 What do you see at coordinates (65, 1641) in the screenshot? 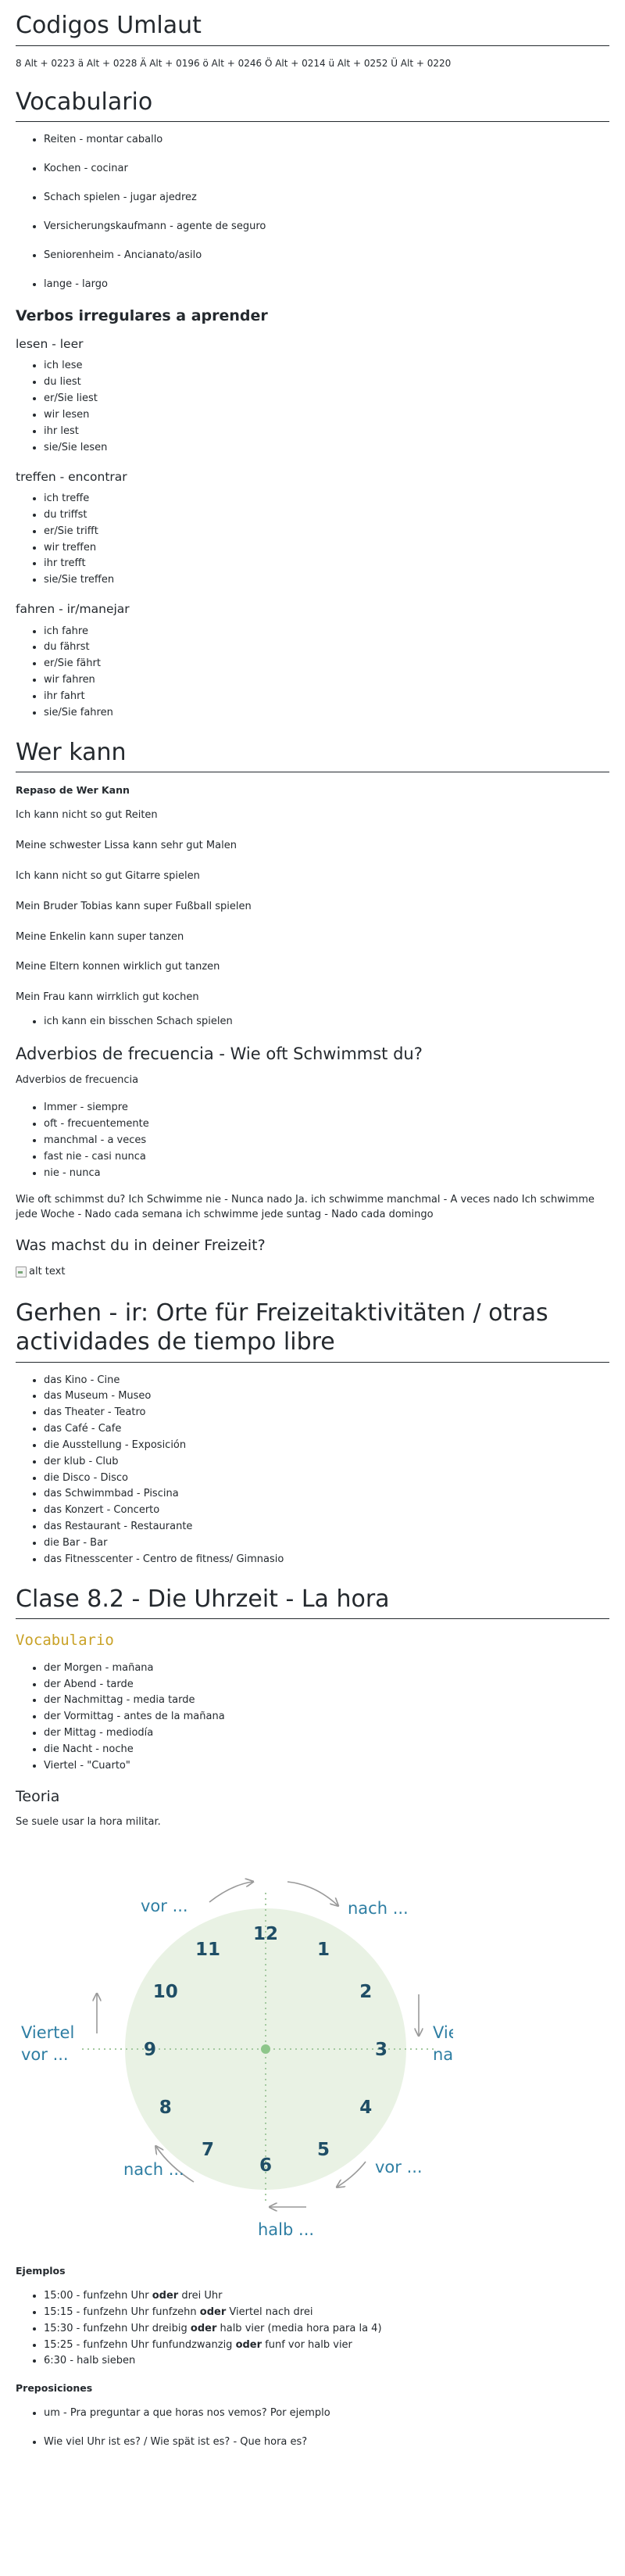
I see `clase-vocab-title: Vocabulario` at bounding box center [65, 1641].